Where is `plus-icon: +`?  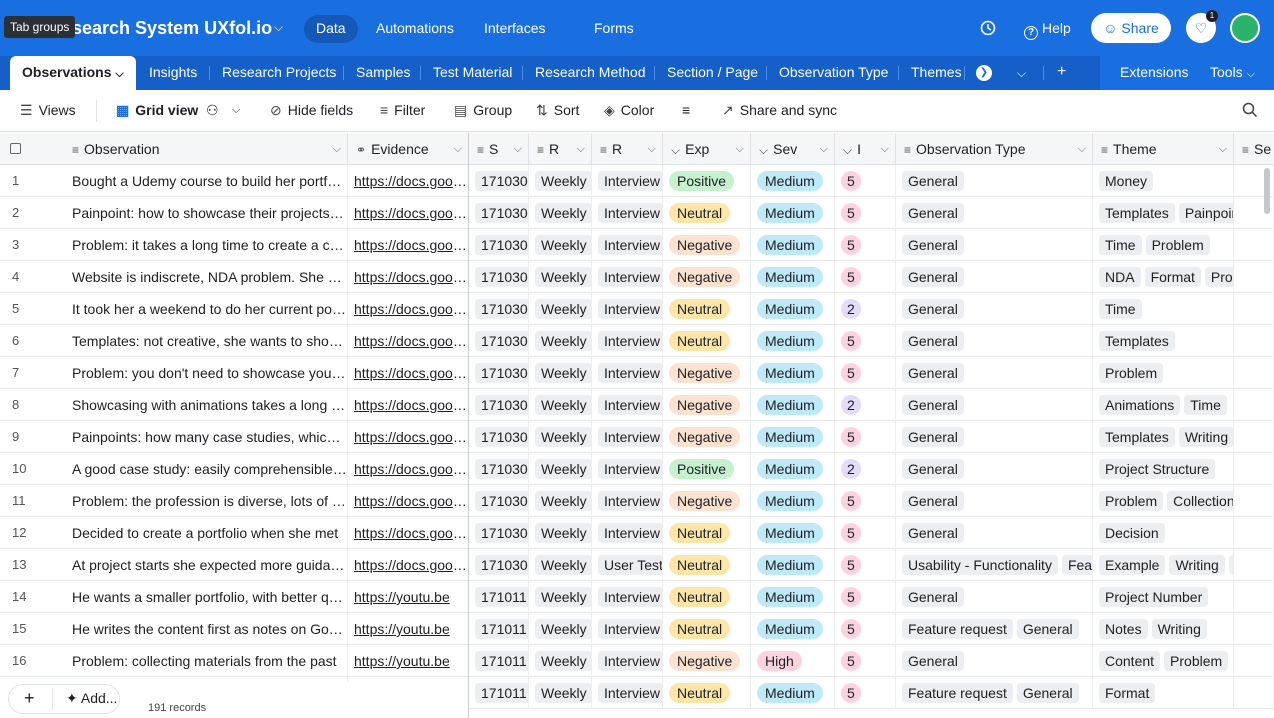 plus-icon: + is located at coordinates (29, 698).